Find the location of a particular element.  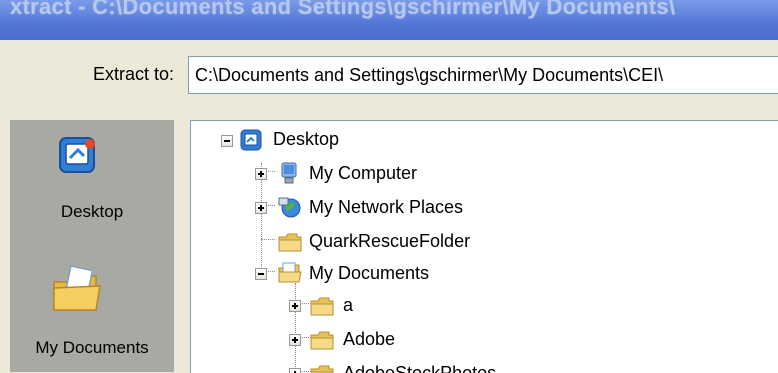

computer-icon is located at coordinates (289, 173).